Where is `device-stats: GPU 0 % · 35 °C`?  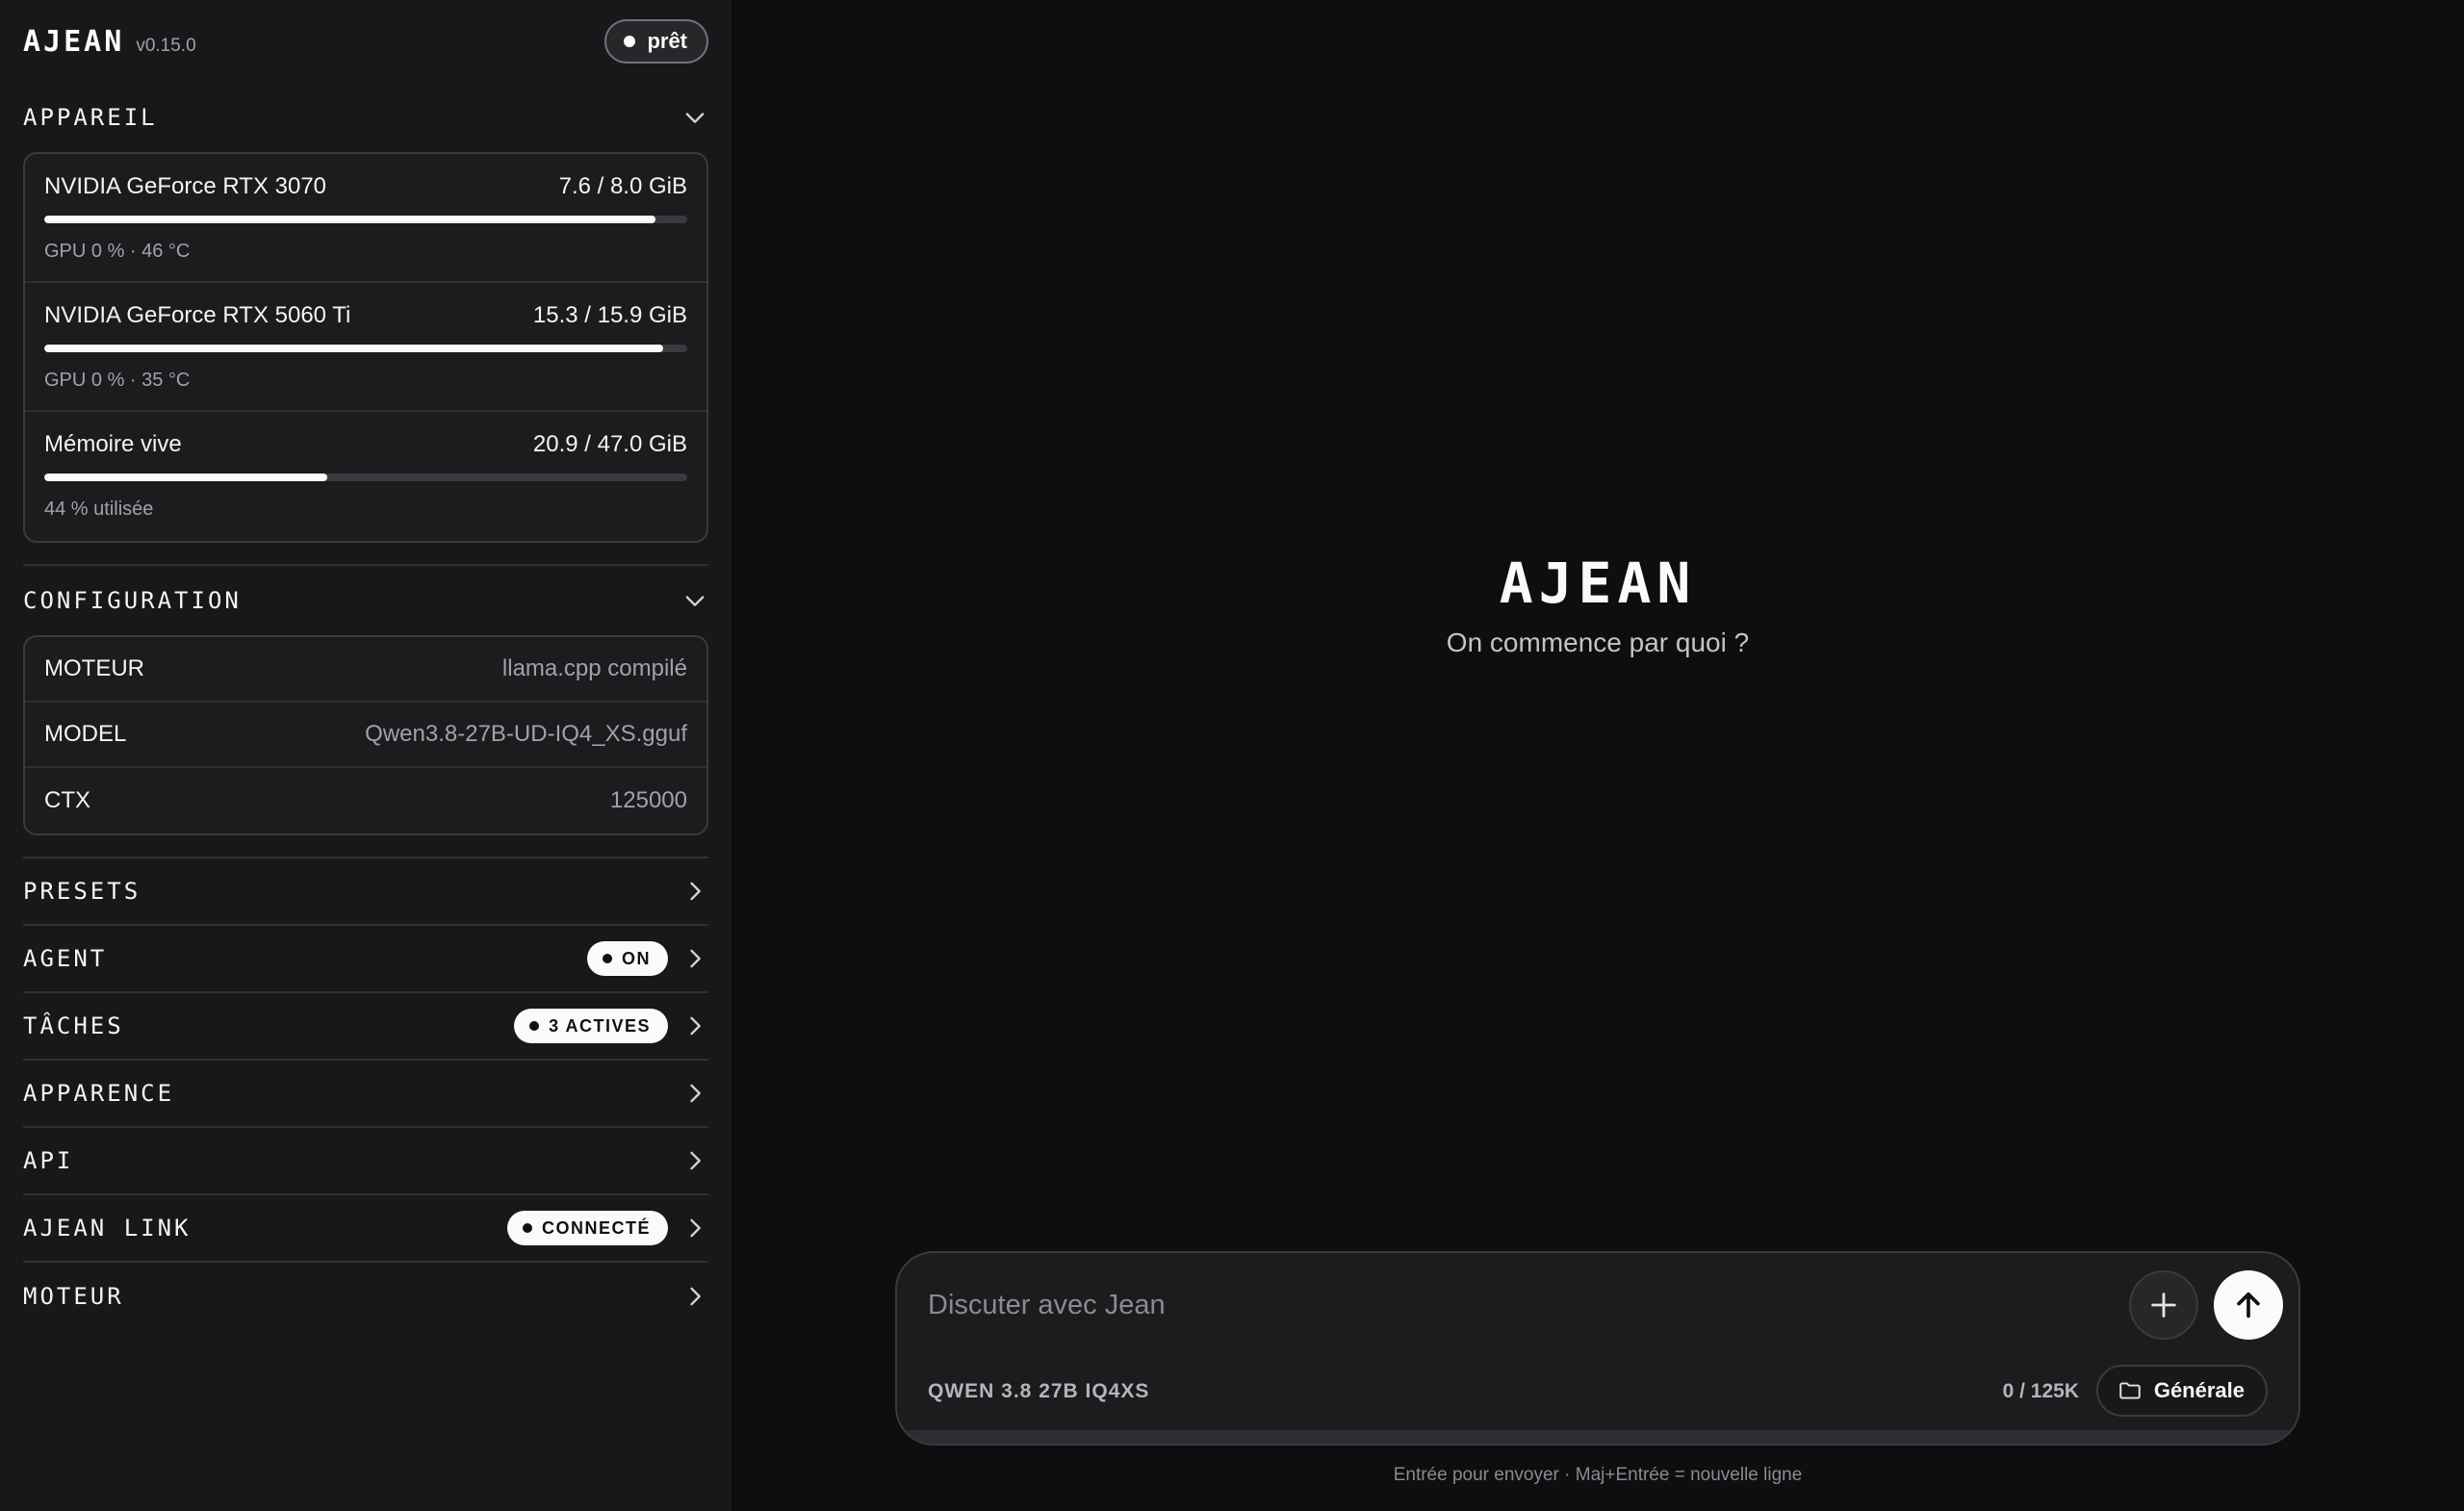
device-stats: GPU 0 % · 35 °C is located at coordinates (117, 380).